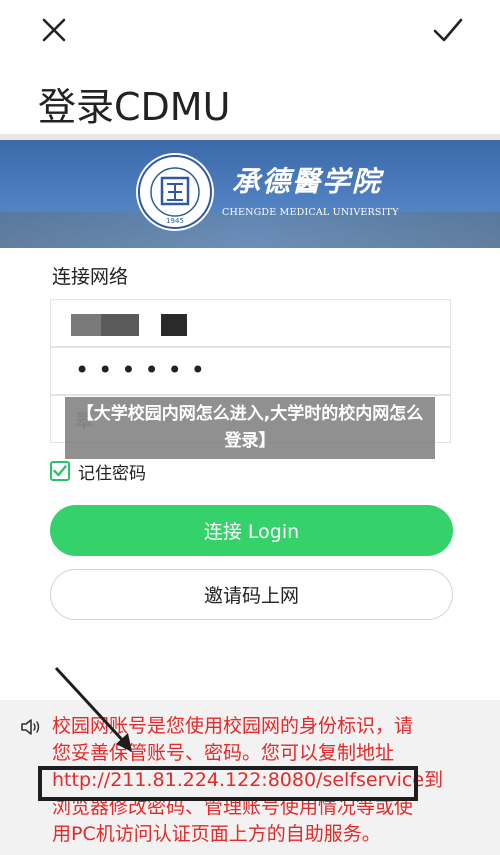 Image resolution: width=500 pixels, height=855 pixels. Describe the element at coordinates (310, 212) in the screenshot. I see `university-name-en: CHENGDE MEDICAL UNIVERSITY` at that location.